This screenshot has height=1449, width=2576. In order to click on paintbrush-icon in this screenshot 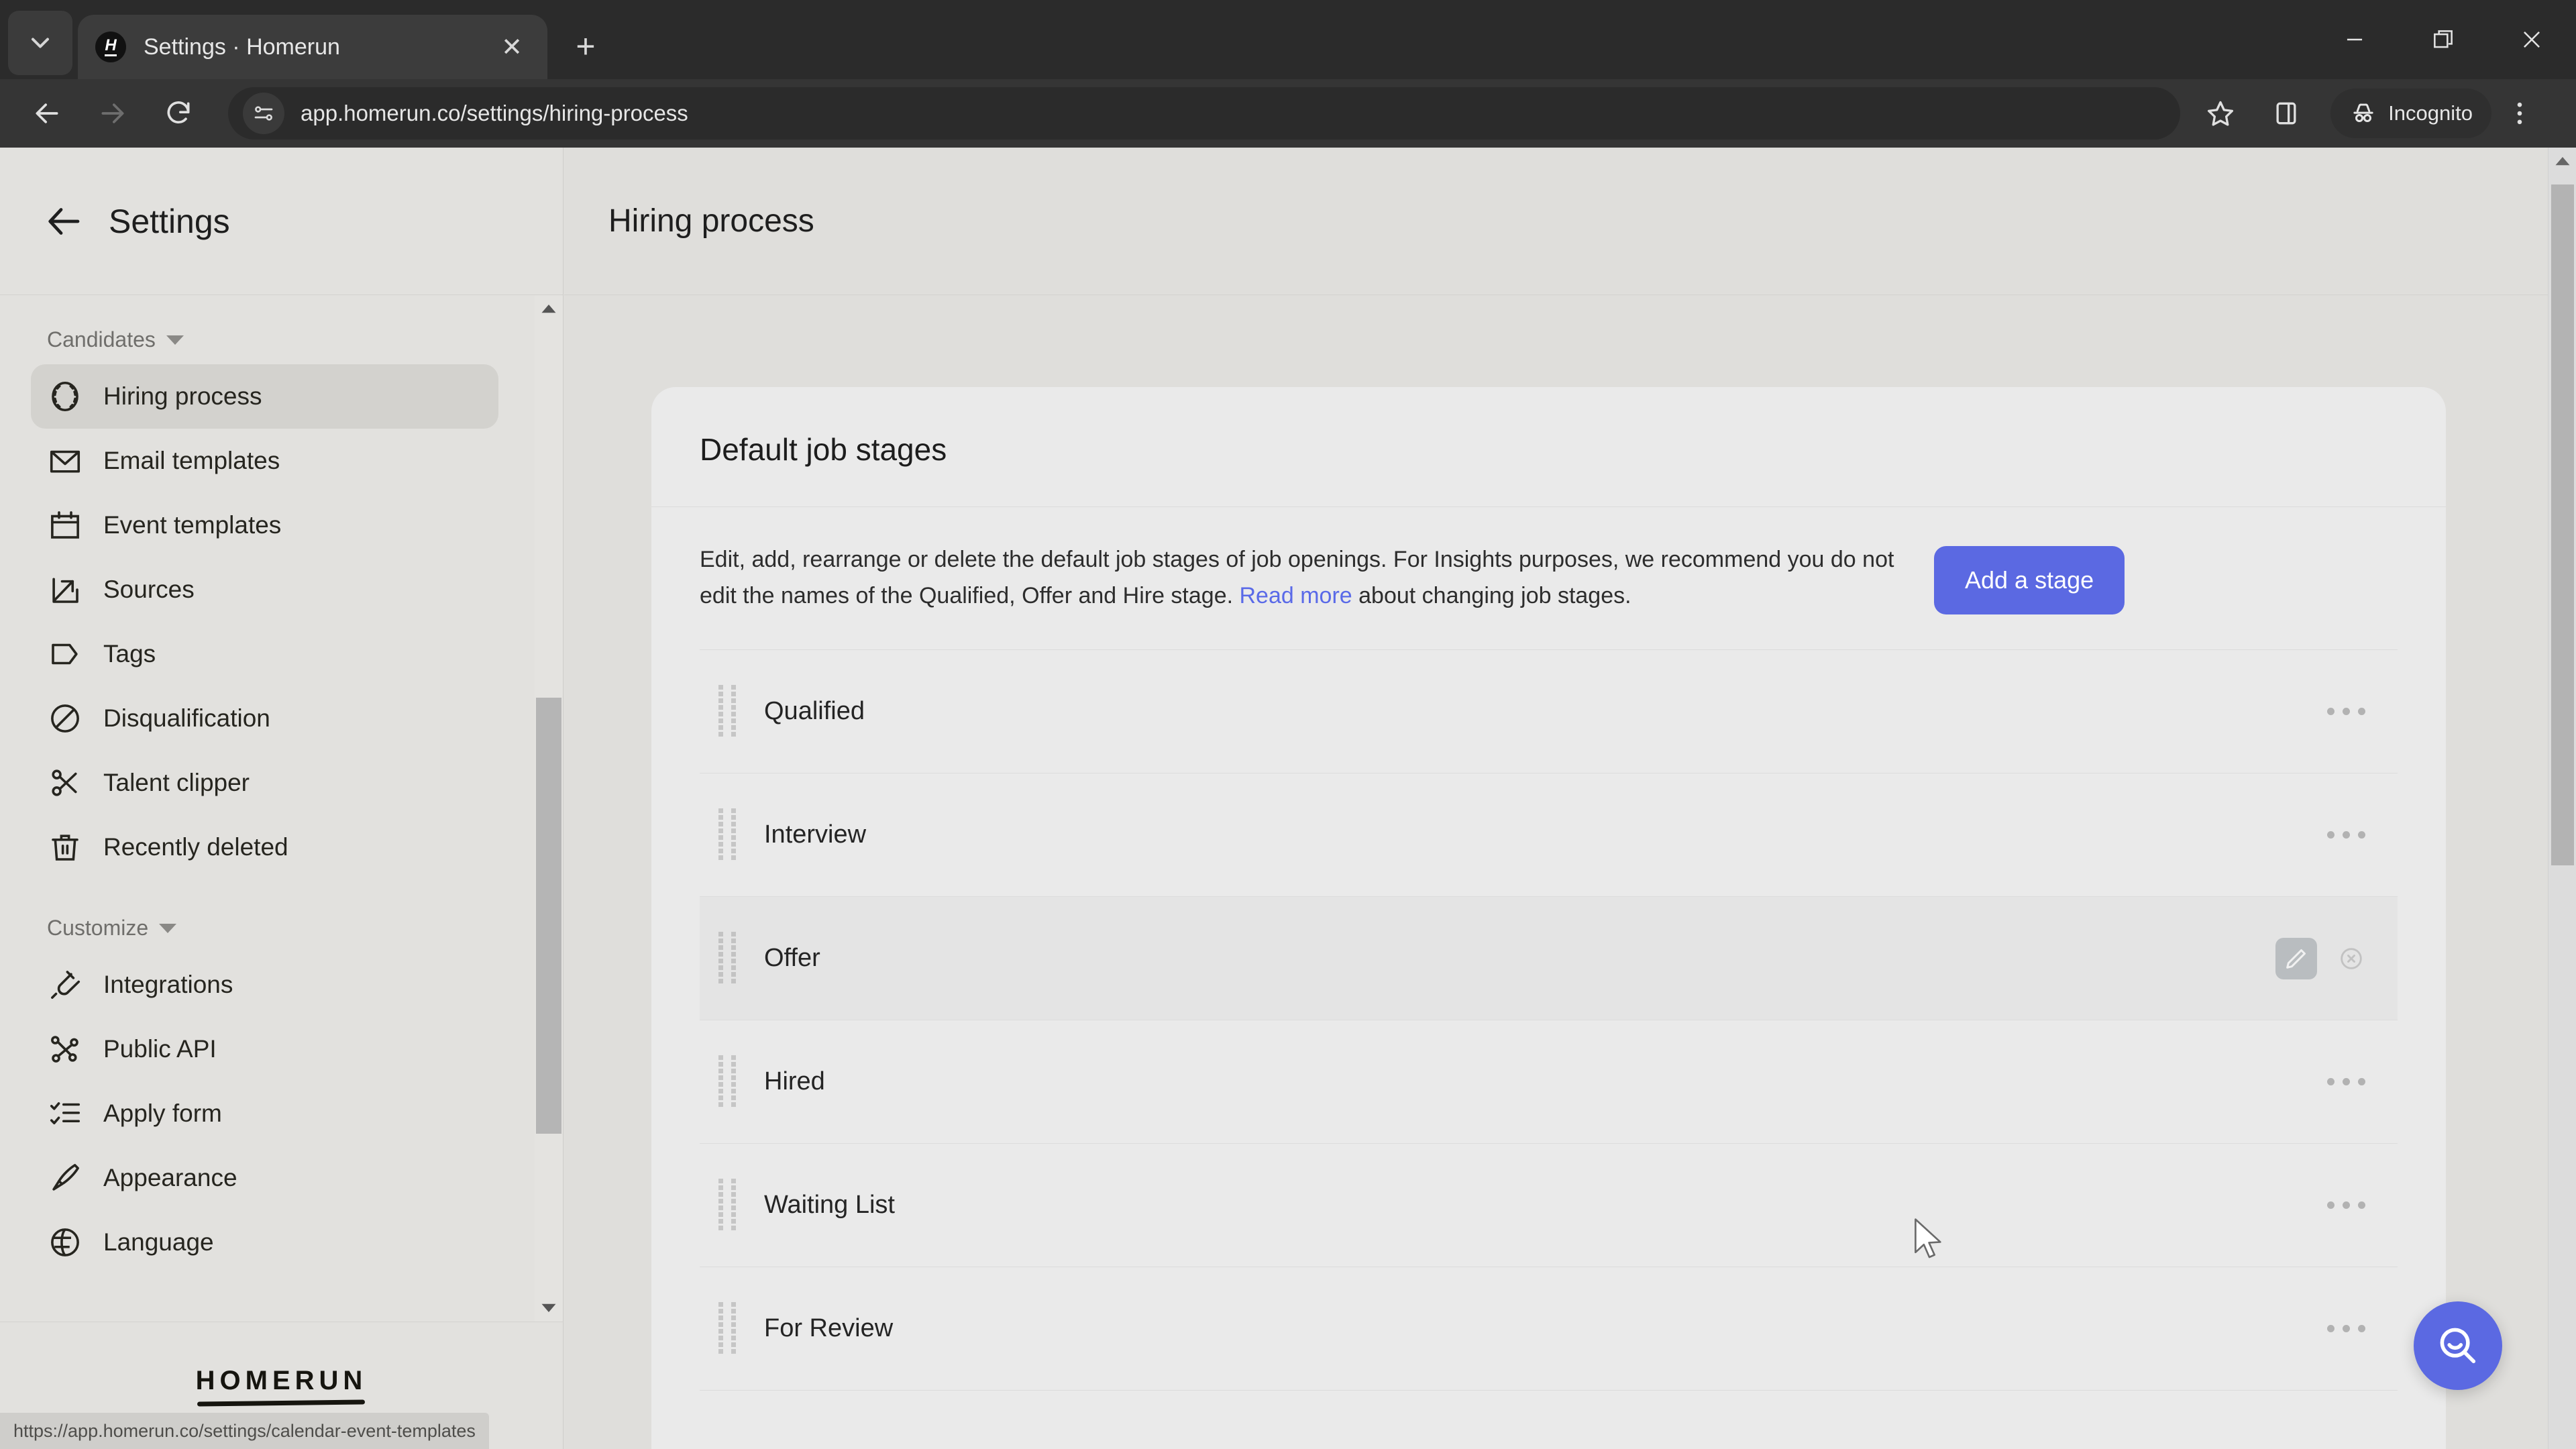, I will do `click(65, 1177)`.